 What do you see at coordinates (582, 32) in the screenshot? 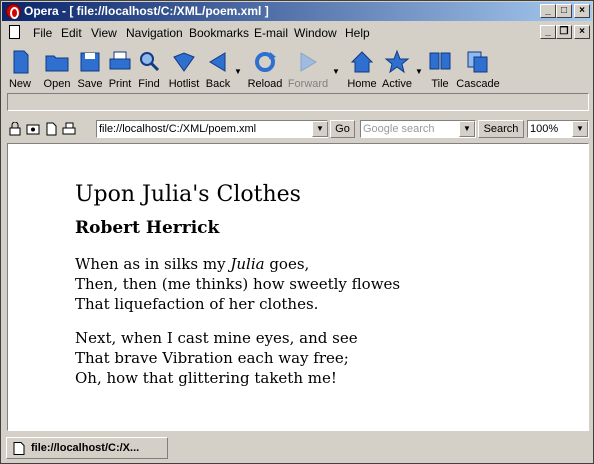
I see `mdi-close-button: ×` at bounding box center [582, 32].